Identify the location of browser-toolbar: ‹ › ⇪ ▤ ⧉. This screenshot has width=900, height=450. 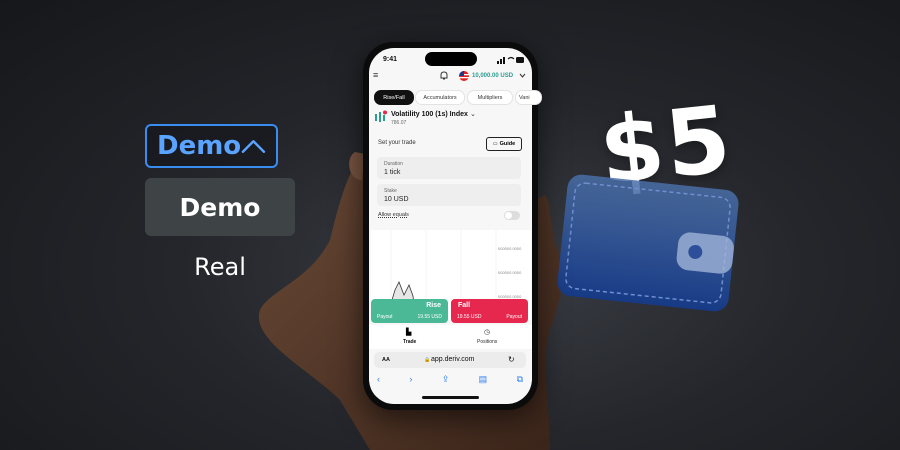
(450, 379).